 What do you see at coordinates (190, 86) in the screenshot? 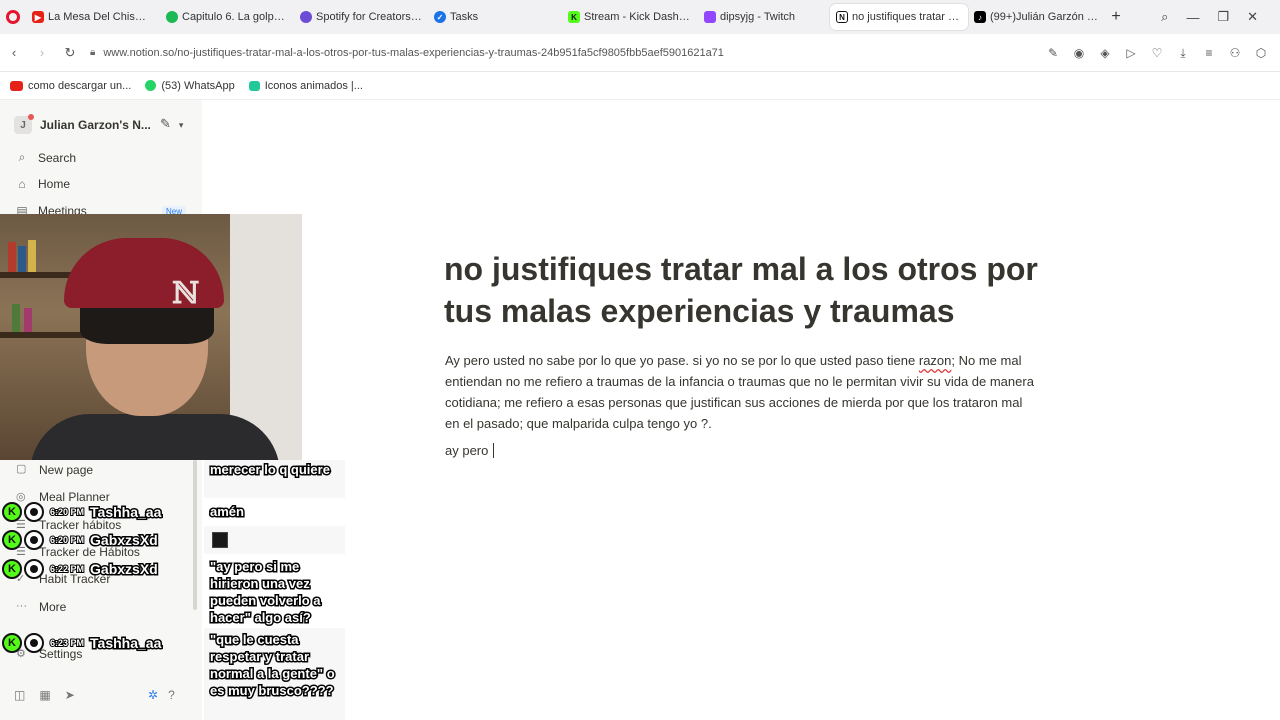
I see `bookmark-whatsapp: (53) WhatsApp` at bounding box center [190, 86].